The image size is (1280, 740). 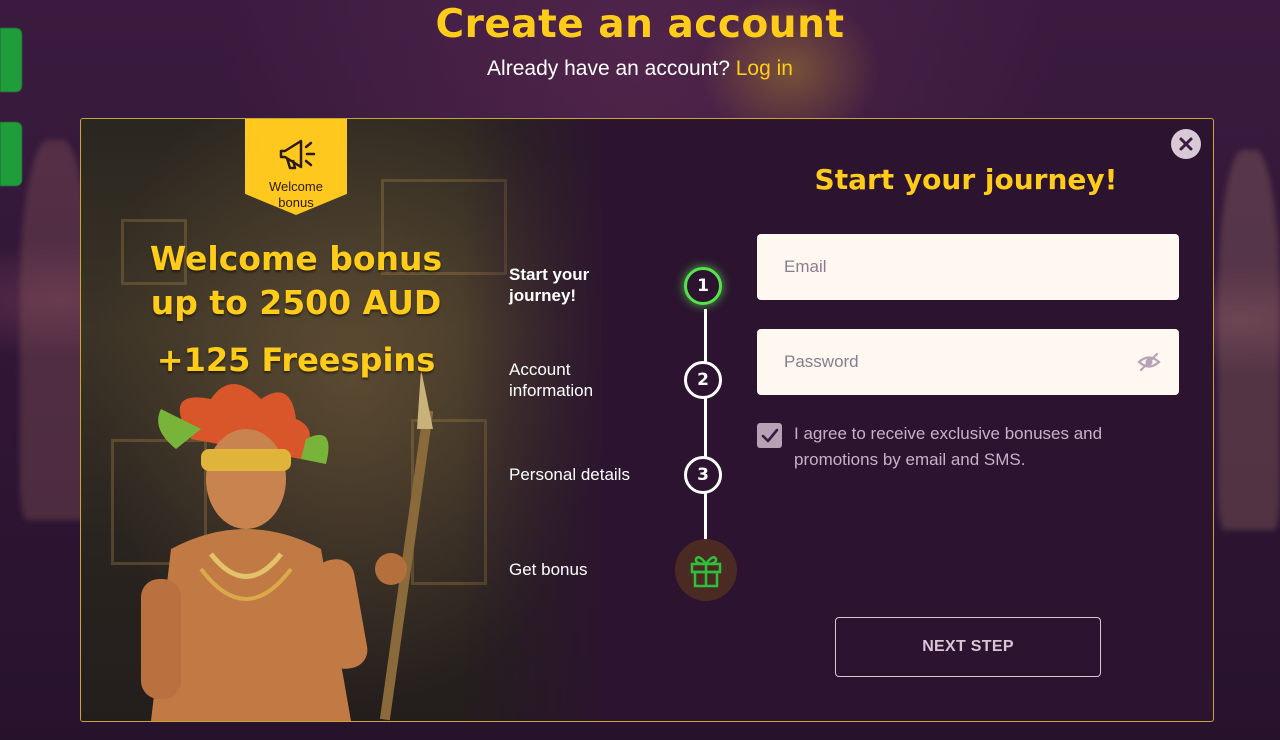 I want to click on tag-label-line: Welcome, so click(x=296, y=186).